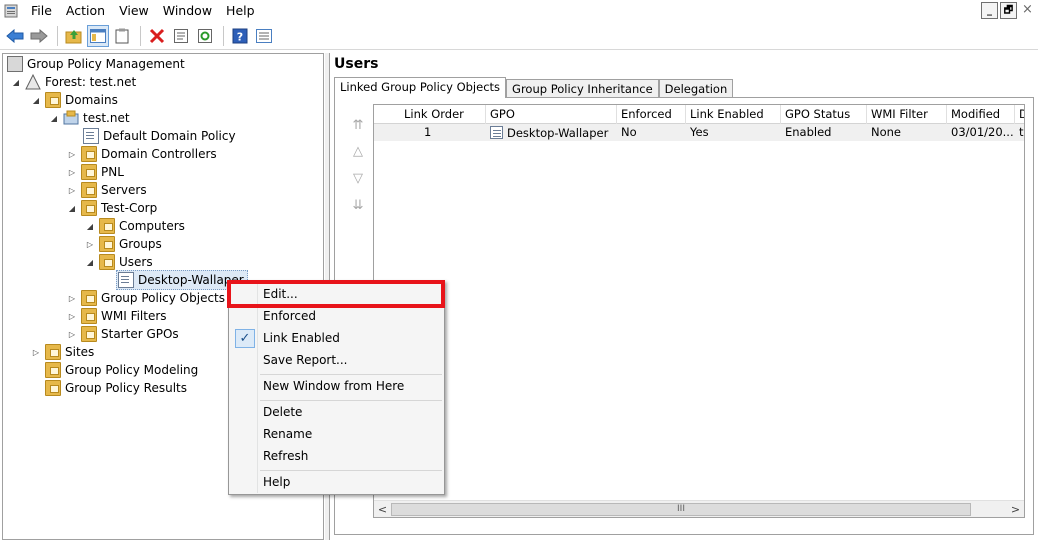 The image size is (1038, 540). Describe the element at coordinates (681, 509) in the screenshot. I see `scroll-thumb: III` at that location.